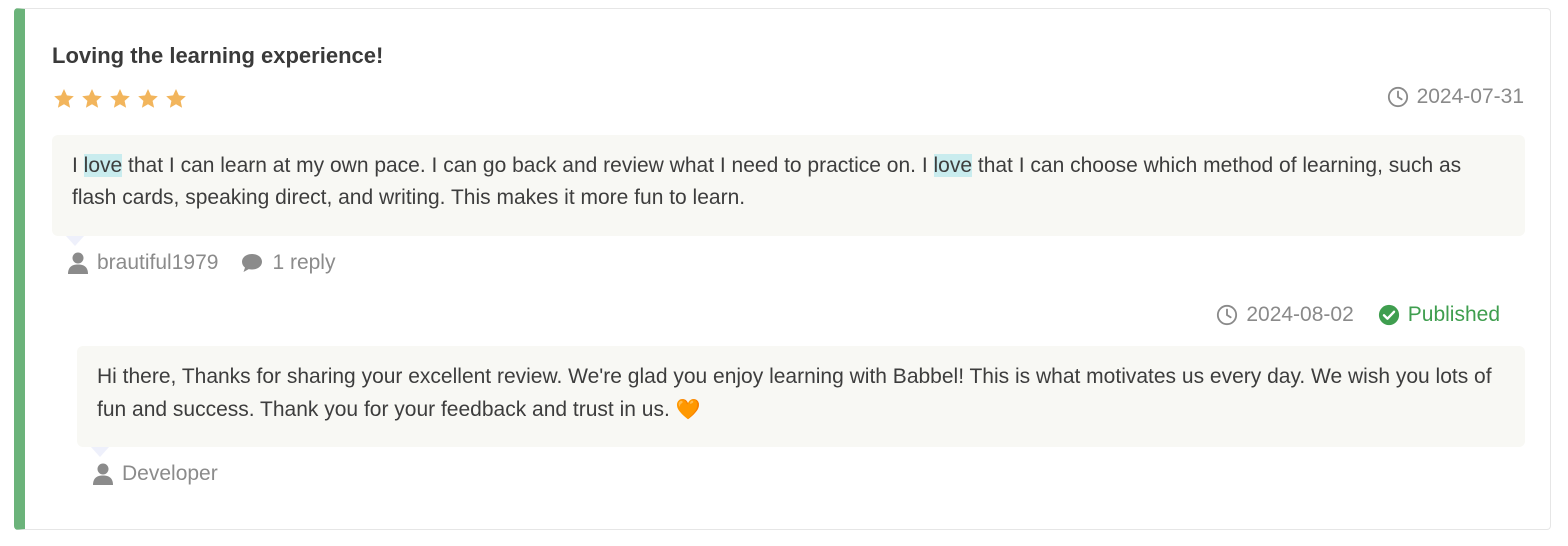 Image resolution: width=1568 pixels, height=546 pixels. I want to click on review-text-part: I, so click(78, 165).